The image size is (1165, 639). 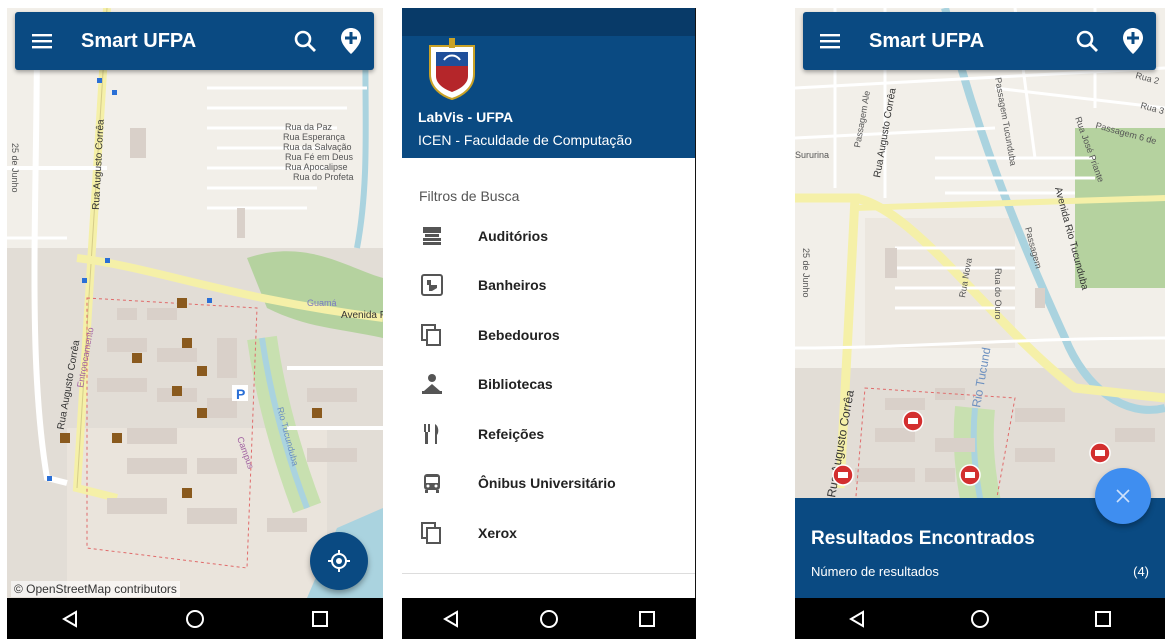 What do you see at coordinates (95, 589) in the screenshot?
I see `map-attribution: © OpenStreetMap contributors` at bounding box center [95, 589].